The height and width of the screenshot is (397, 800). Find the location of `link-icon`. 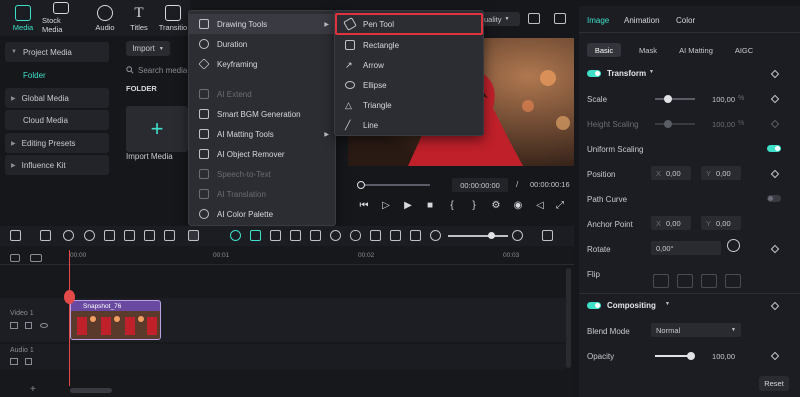

link-icon is located at coordinates (36, 258).